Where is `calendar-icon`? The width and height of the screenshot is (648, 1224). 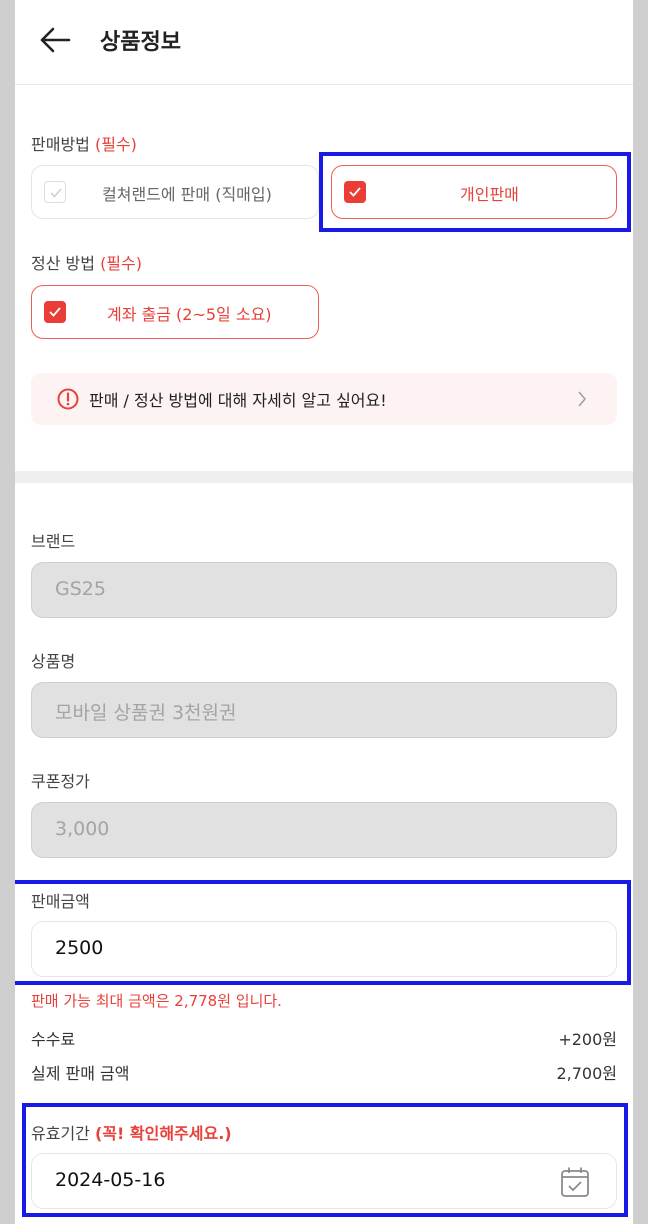 calendar-icon is located at coordinates (575, 1184).